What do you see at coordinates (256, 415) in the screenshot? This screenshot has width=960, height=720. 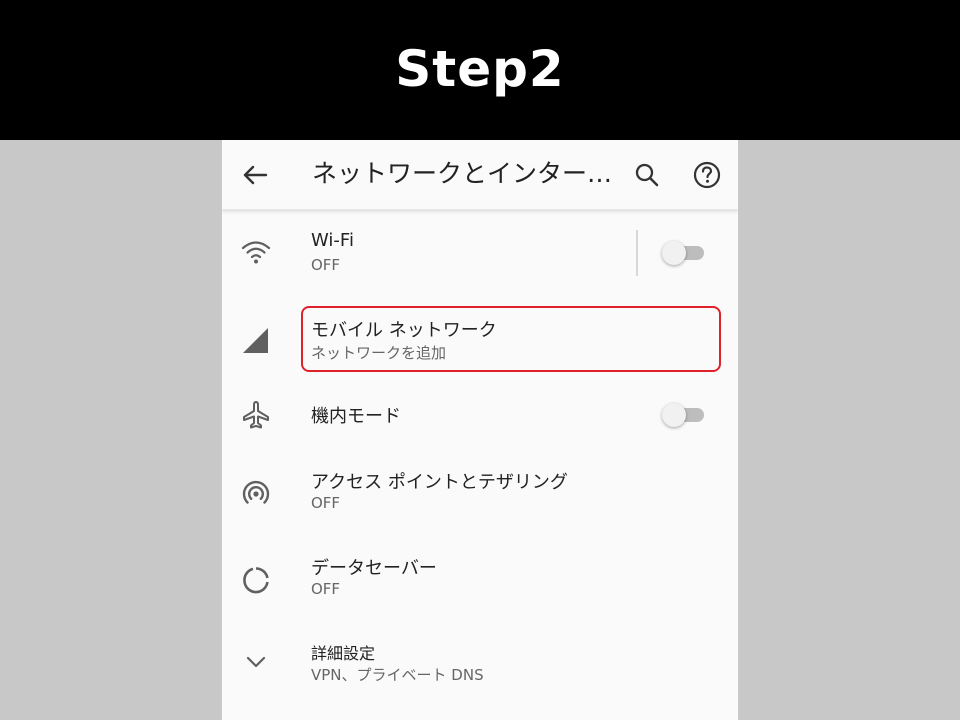 I see `airplane-icon` at bounding box center [256, 415].